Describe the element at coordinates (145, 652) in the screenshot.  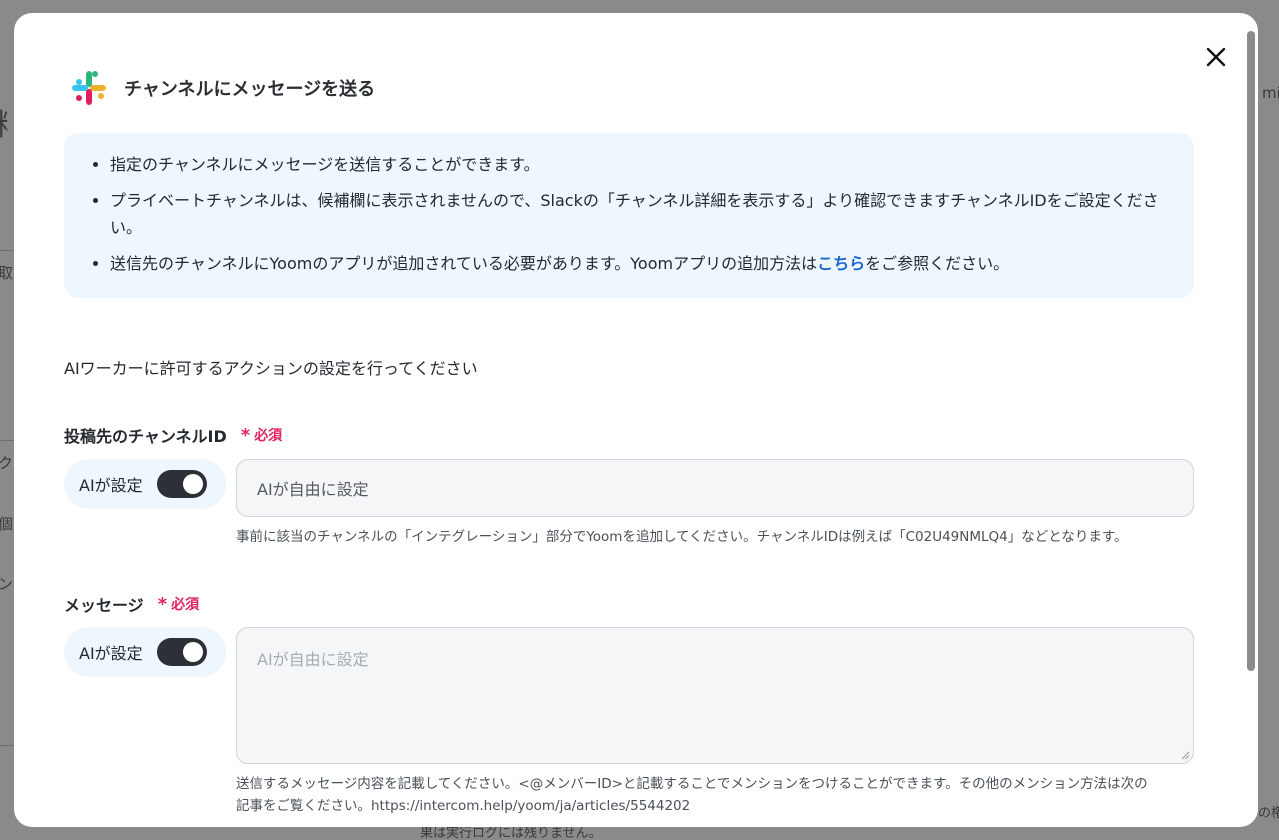
I see `message-ai-toggle: AIが設定` at that location.